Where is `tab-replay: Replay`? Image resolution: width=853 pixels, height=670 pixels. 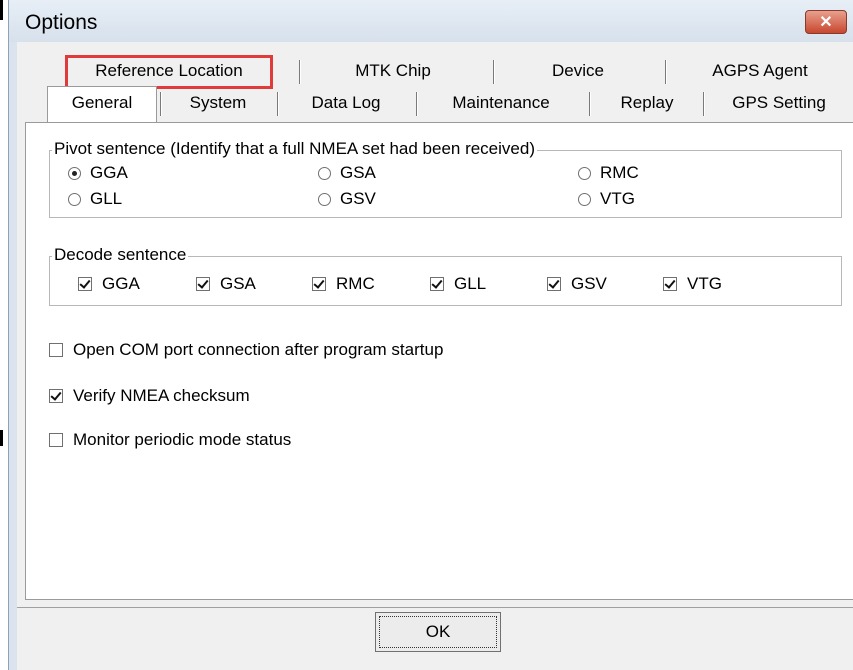
tab-replay: Replay is located at coordinates (647, 103).